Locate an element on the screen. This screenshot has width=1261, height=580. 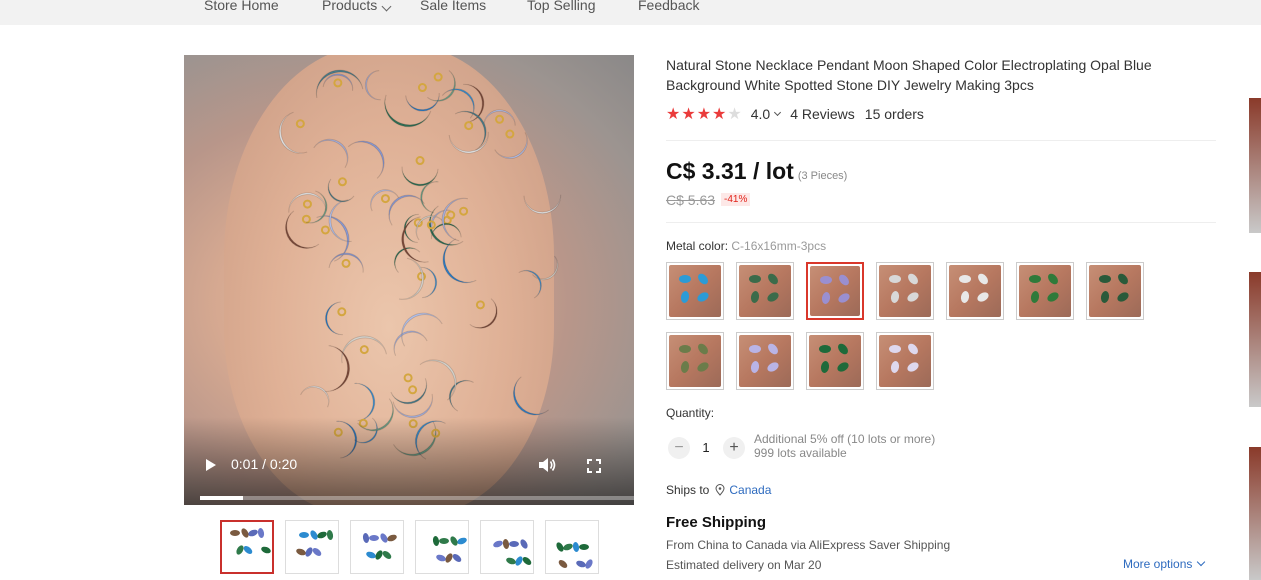
nav-top-selling: Top Selling is located at coordinates (561, 6).